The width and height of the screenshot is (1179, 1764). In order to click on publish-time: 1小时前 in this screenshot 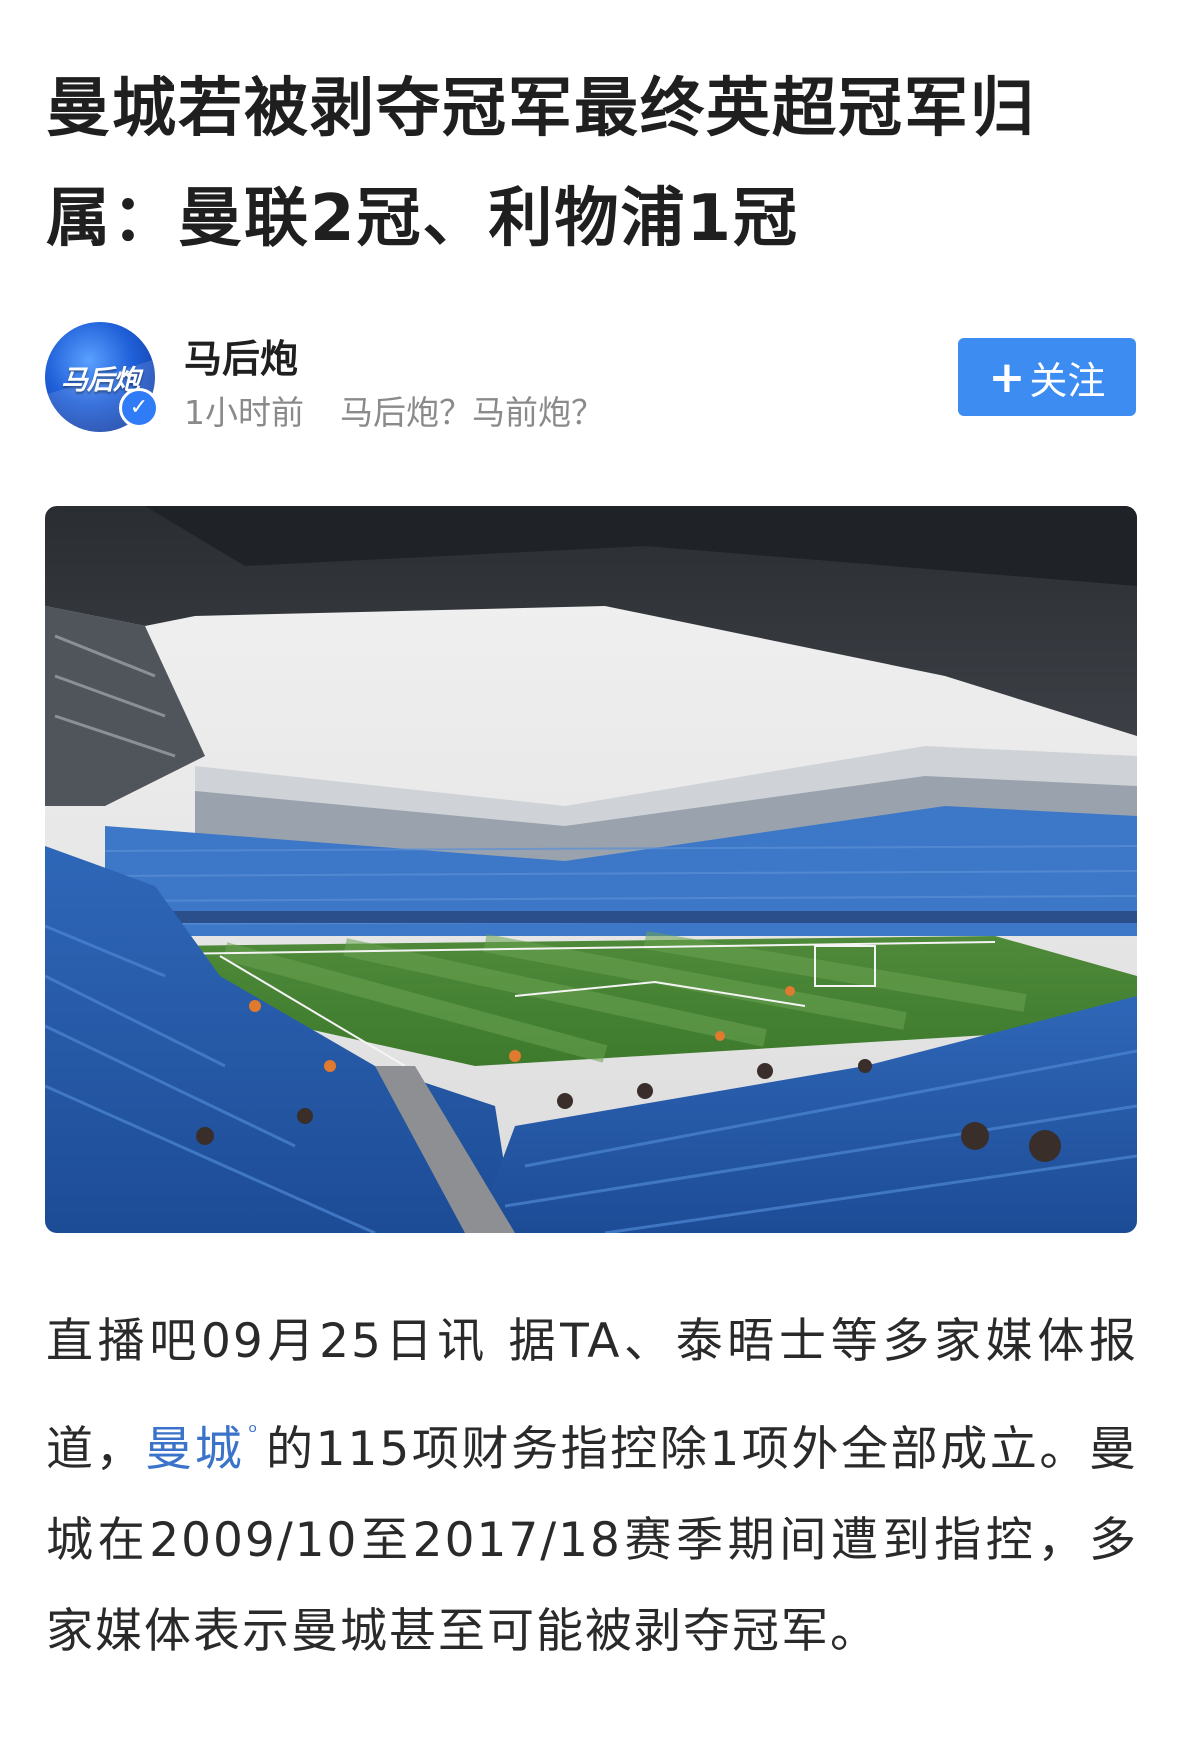, I will do `click(244, 412)`.